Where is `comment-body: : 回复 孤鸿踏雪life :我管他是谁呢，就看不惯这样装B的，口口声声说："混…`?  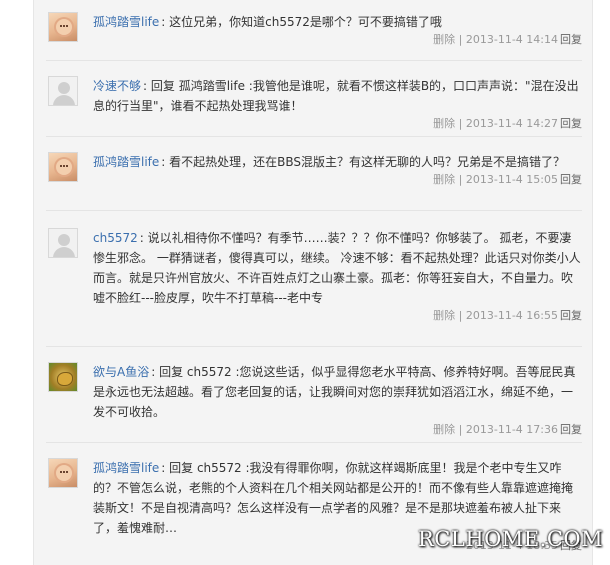
comment-body: : 回复 孤鸿踏雪life :我管他是谁呢，就看不惯这样装B的，口口声声说："混… is located at coordinates (336, 96).